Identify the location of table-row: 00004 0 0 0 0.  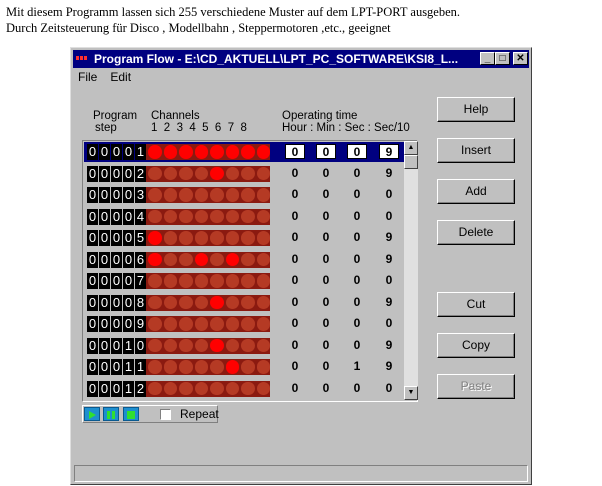
(244, 217).